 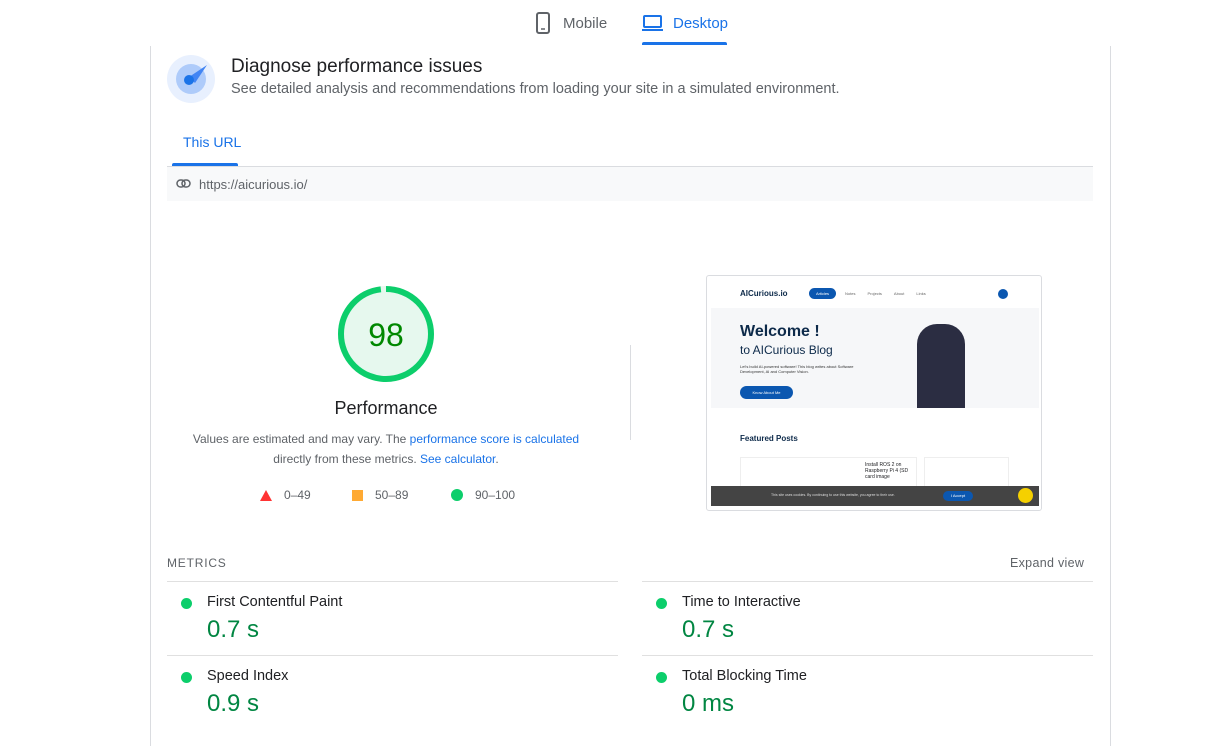 I want to click on metric-tti: Time to Interactive 0.7 s, so click(x=867, y=618).